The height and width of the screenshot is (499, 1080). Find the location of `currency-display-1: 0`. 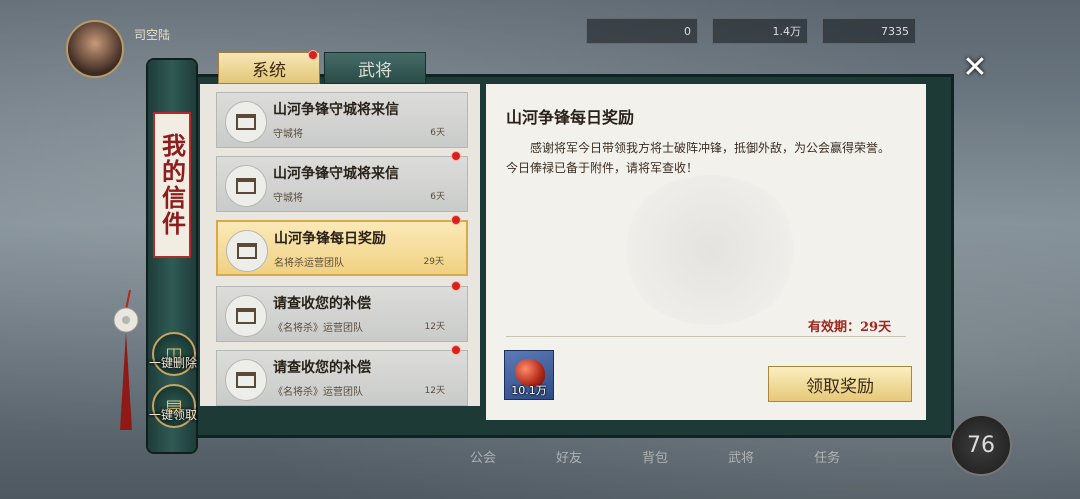

currency-display-1: 0 is located at coordinates (642, 31).